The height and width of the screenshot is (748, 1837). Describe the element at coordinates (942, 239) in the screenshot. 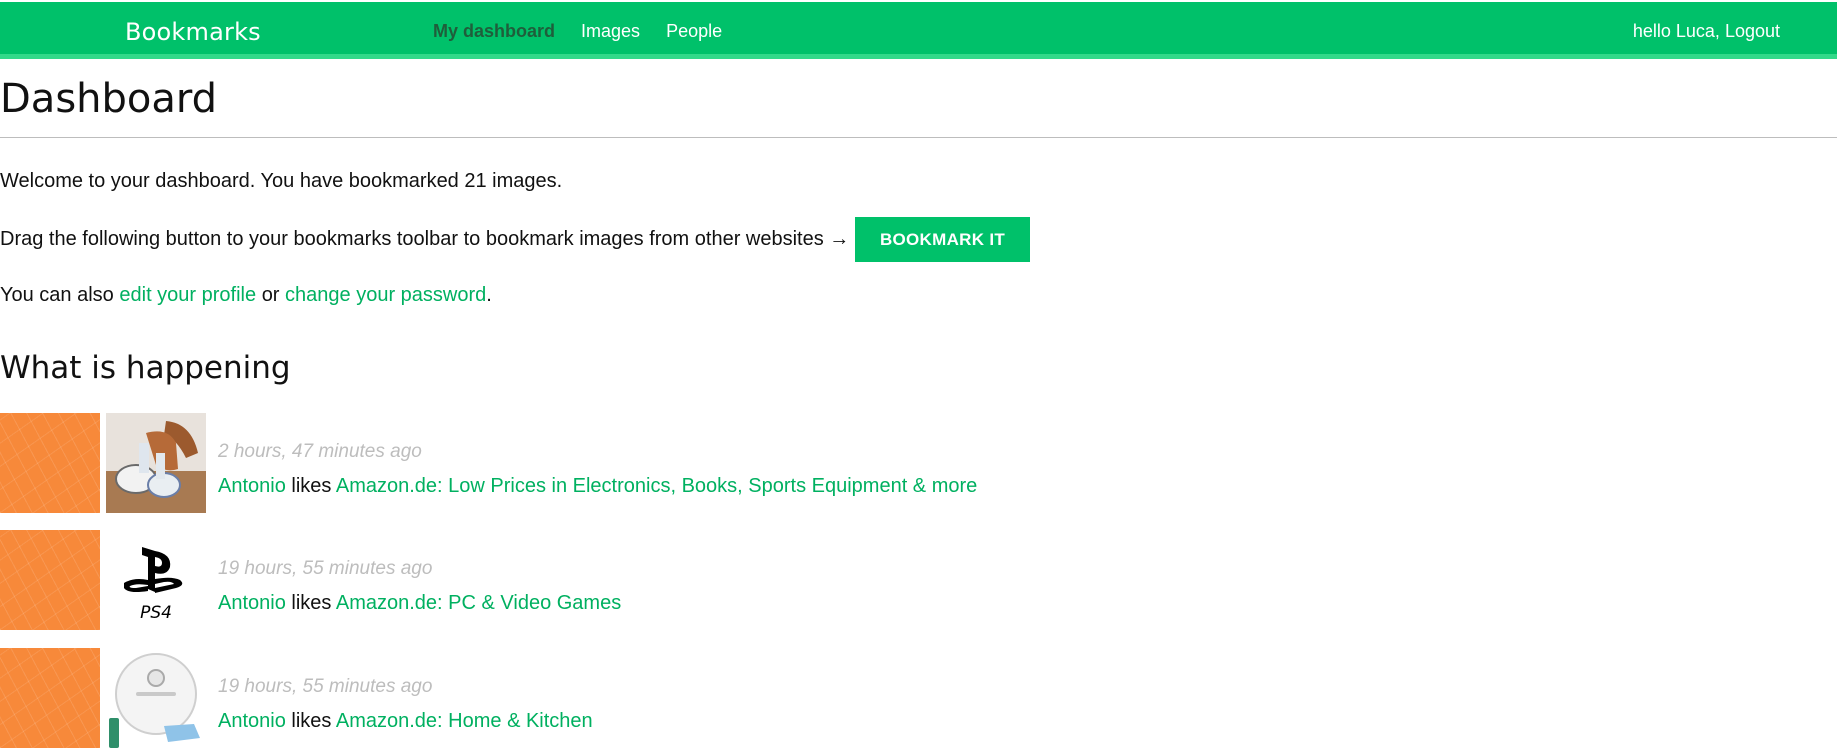

I see `bookmark-it-button: BOOKMARK IT` at that location.